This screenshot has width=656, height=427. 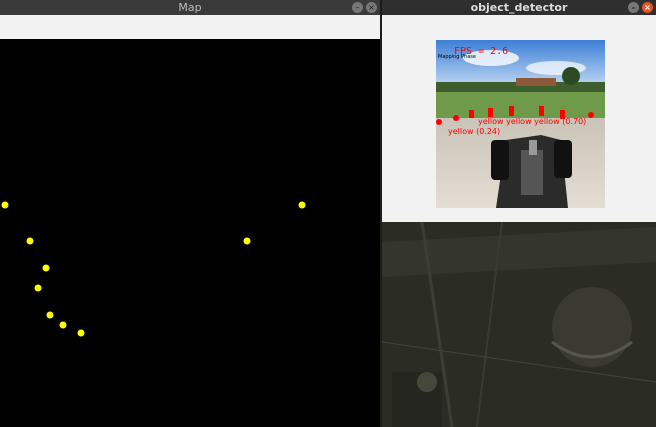 I want to click on map-toolbar-strip, so click(x=190, y=27).